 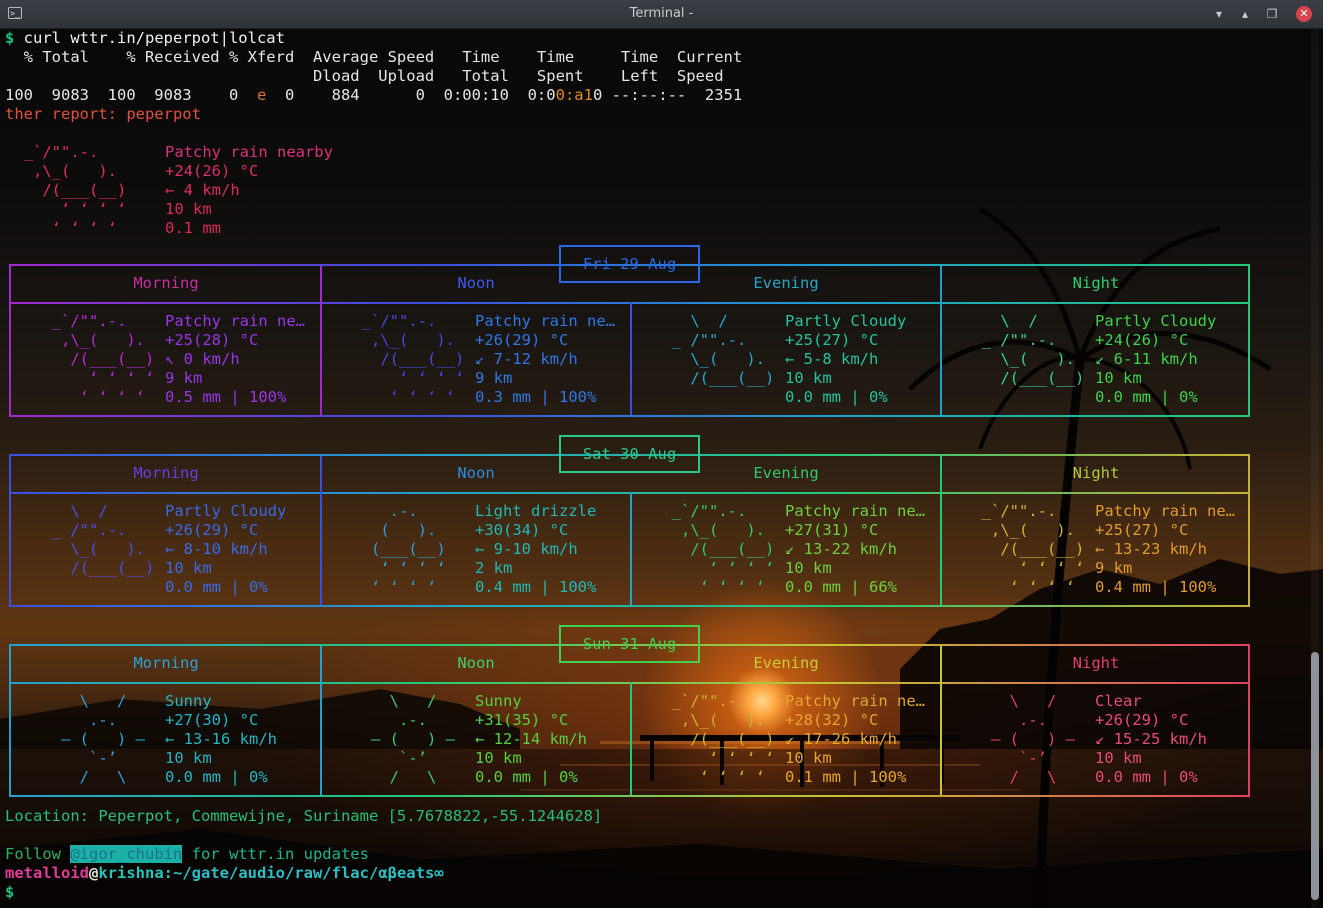 I want to click on curl-progress-part: 100 9083 100 9083 0, so click(x=131, y=95).